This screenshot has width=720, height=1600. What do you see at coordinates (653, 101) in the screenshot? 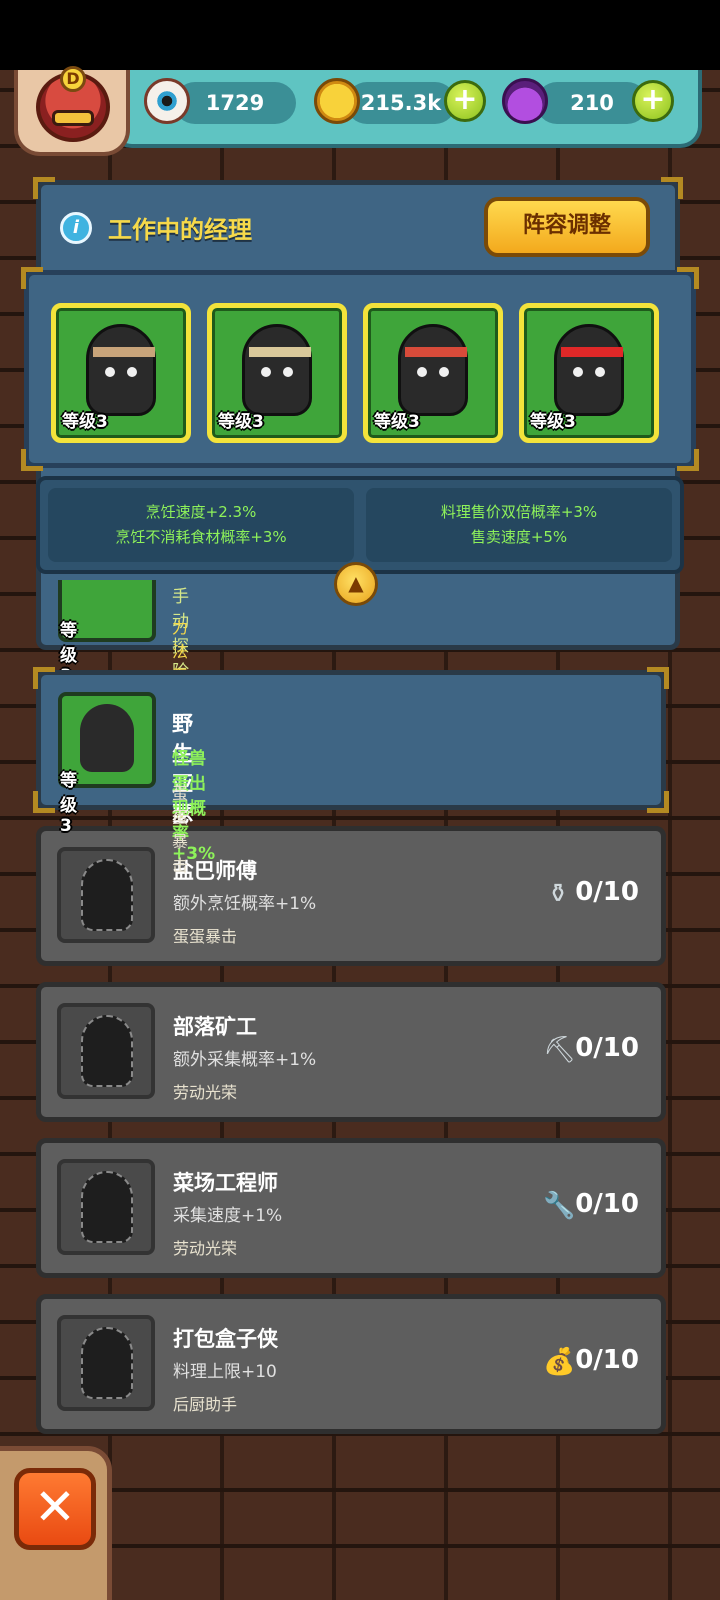
I see `add-potions-button: +` at bounding box center [653, 101].